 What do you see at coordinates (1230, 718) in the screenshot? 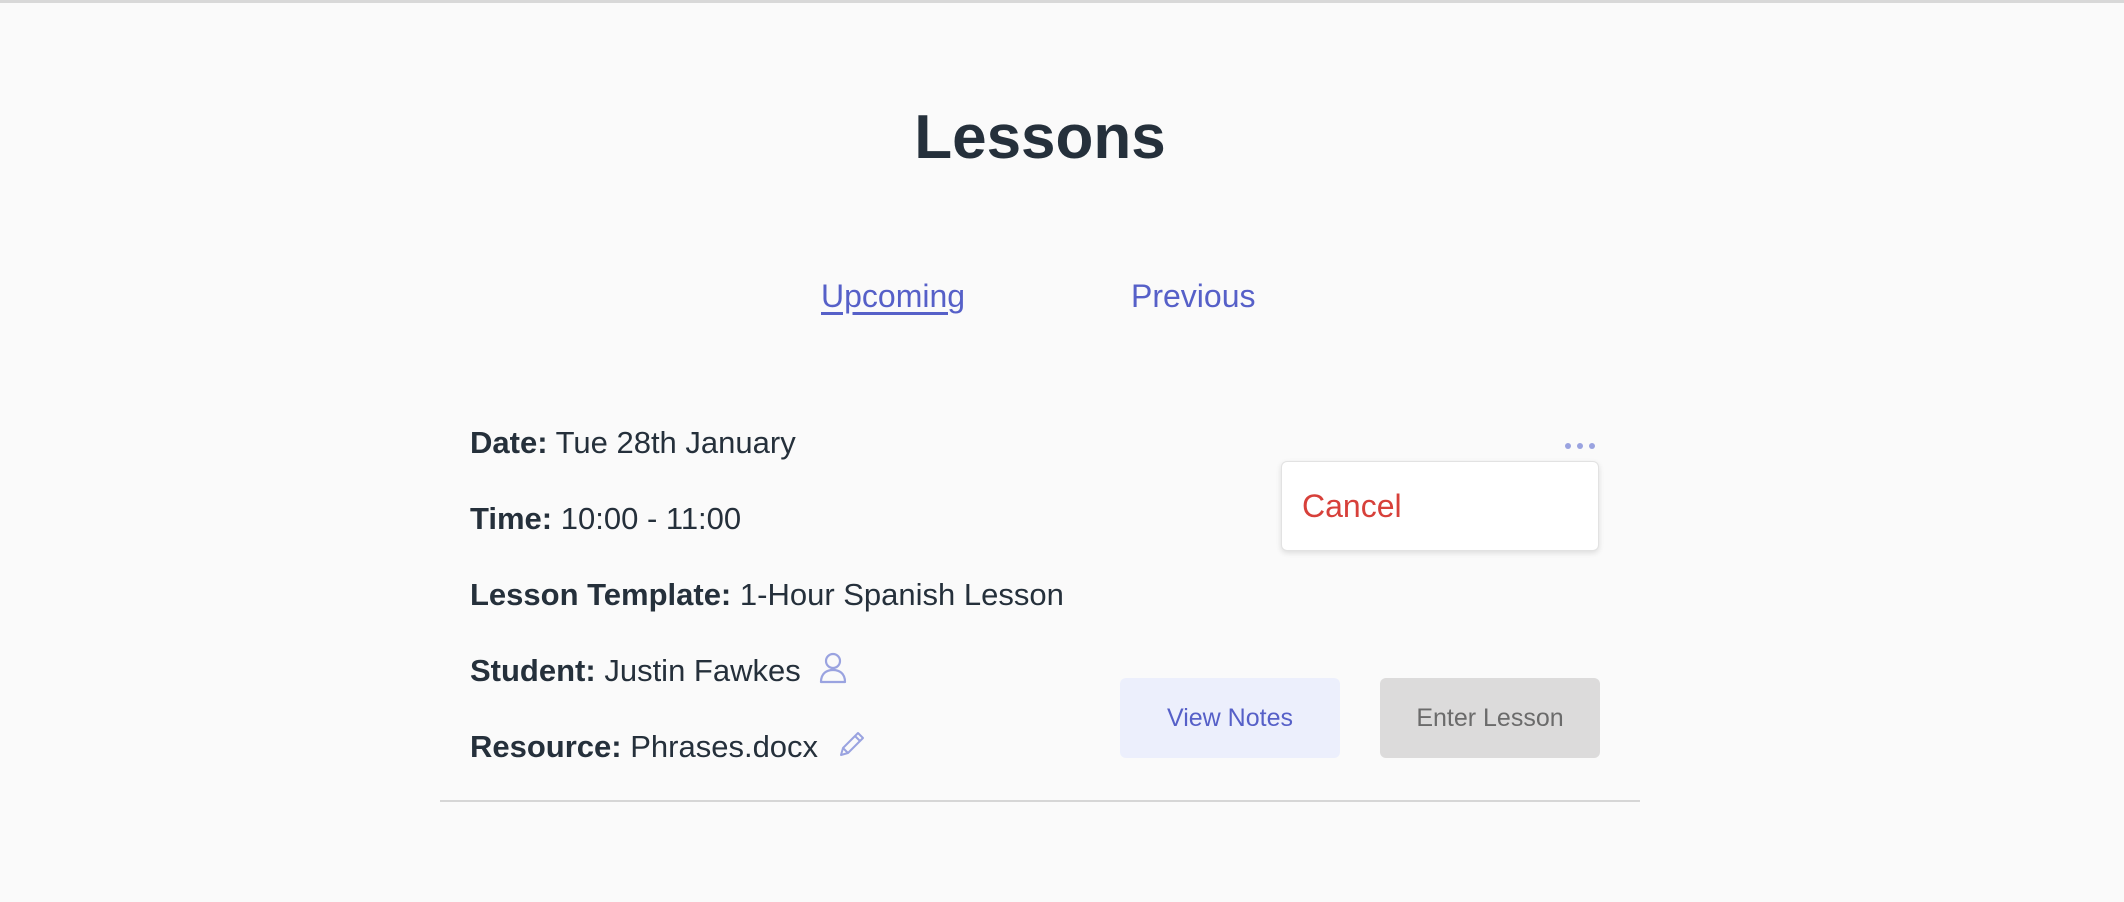
I see `view-notes-button: View Notes` at bounding box center [1230, 718].